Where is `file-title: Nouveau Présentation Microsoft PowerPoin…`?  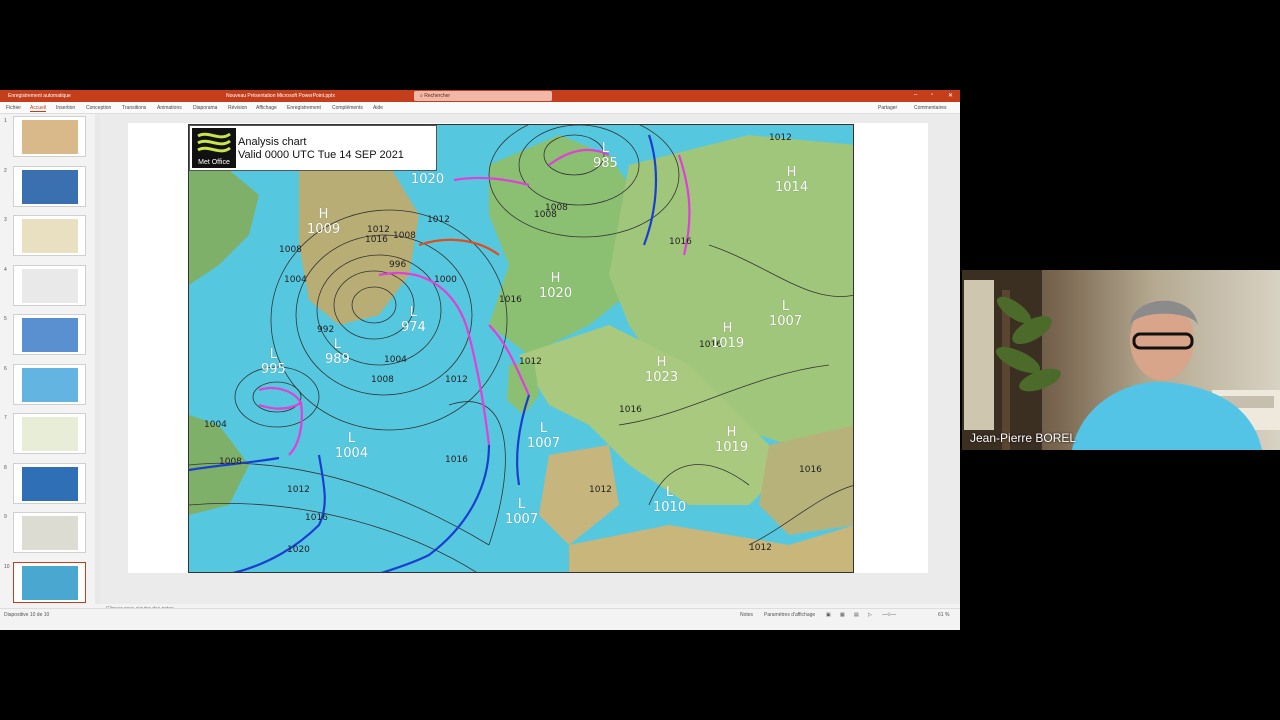 file-title: Nouveau Présentation Microsoft PowerPoin… is located at coordinates (280, 96).